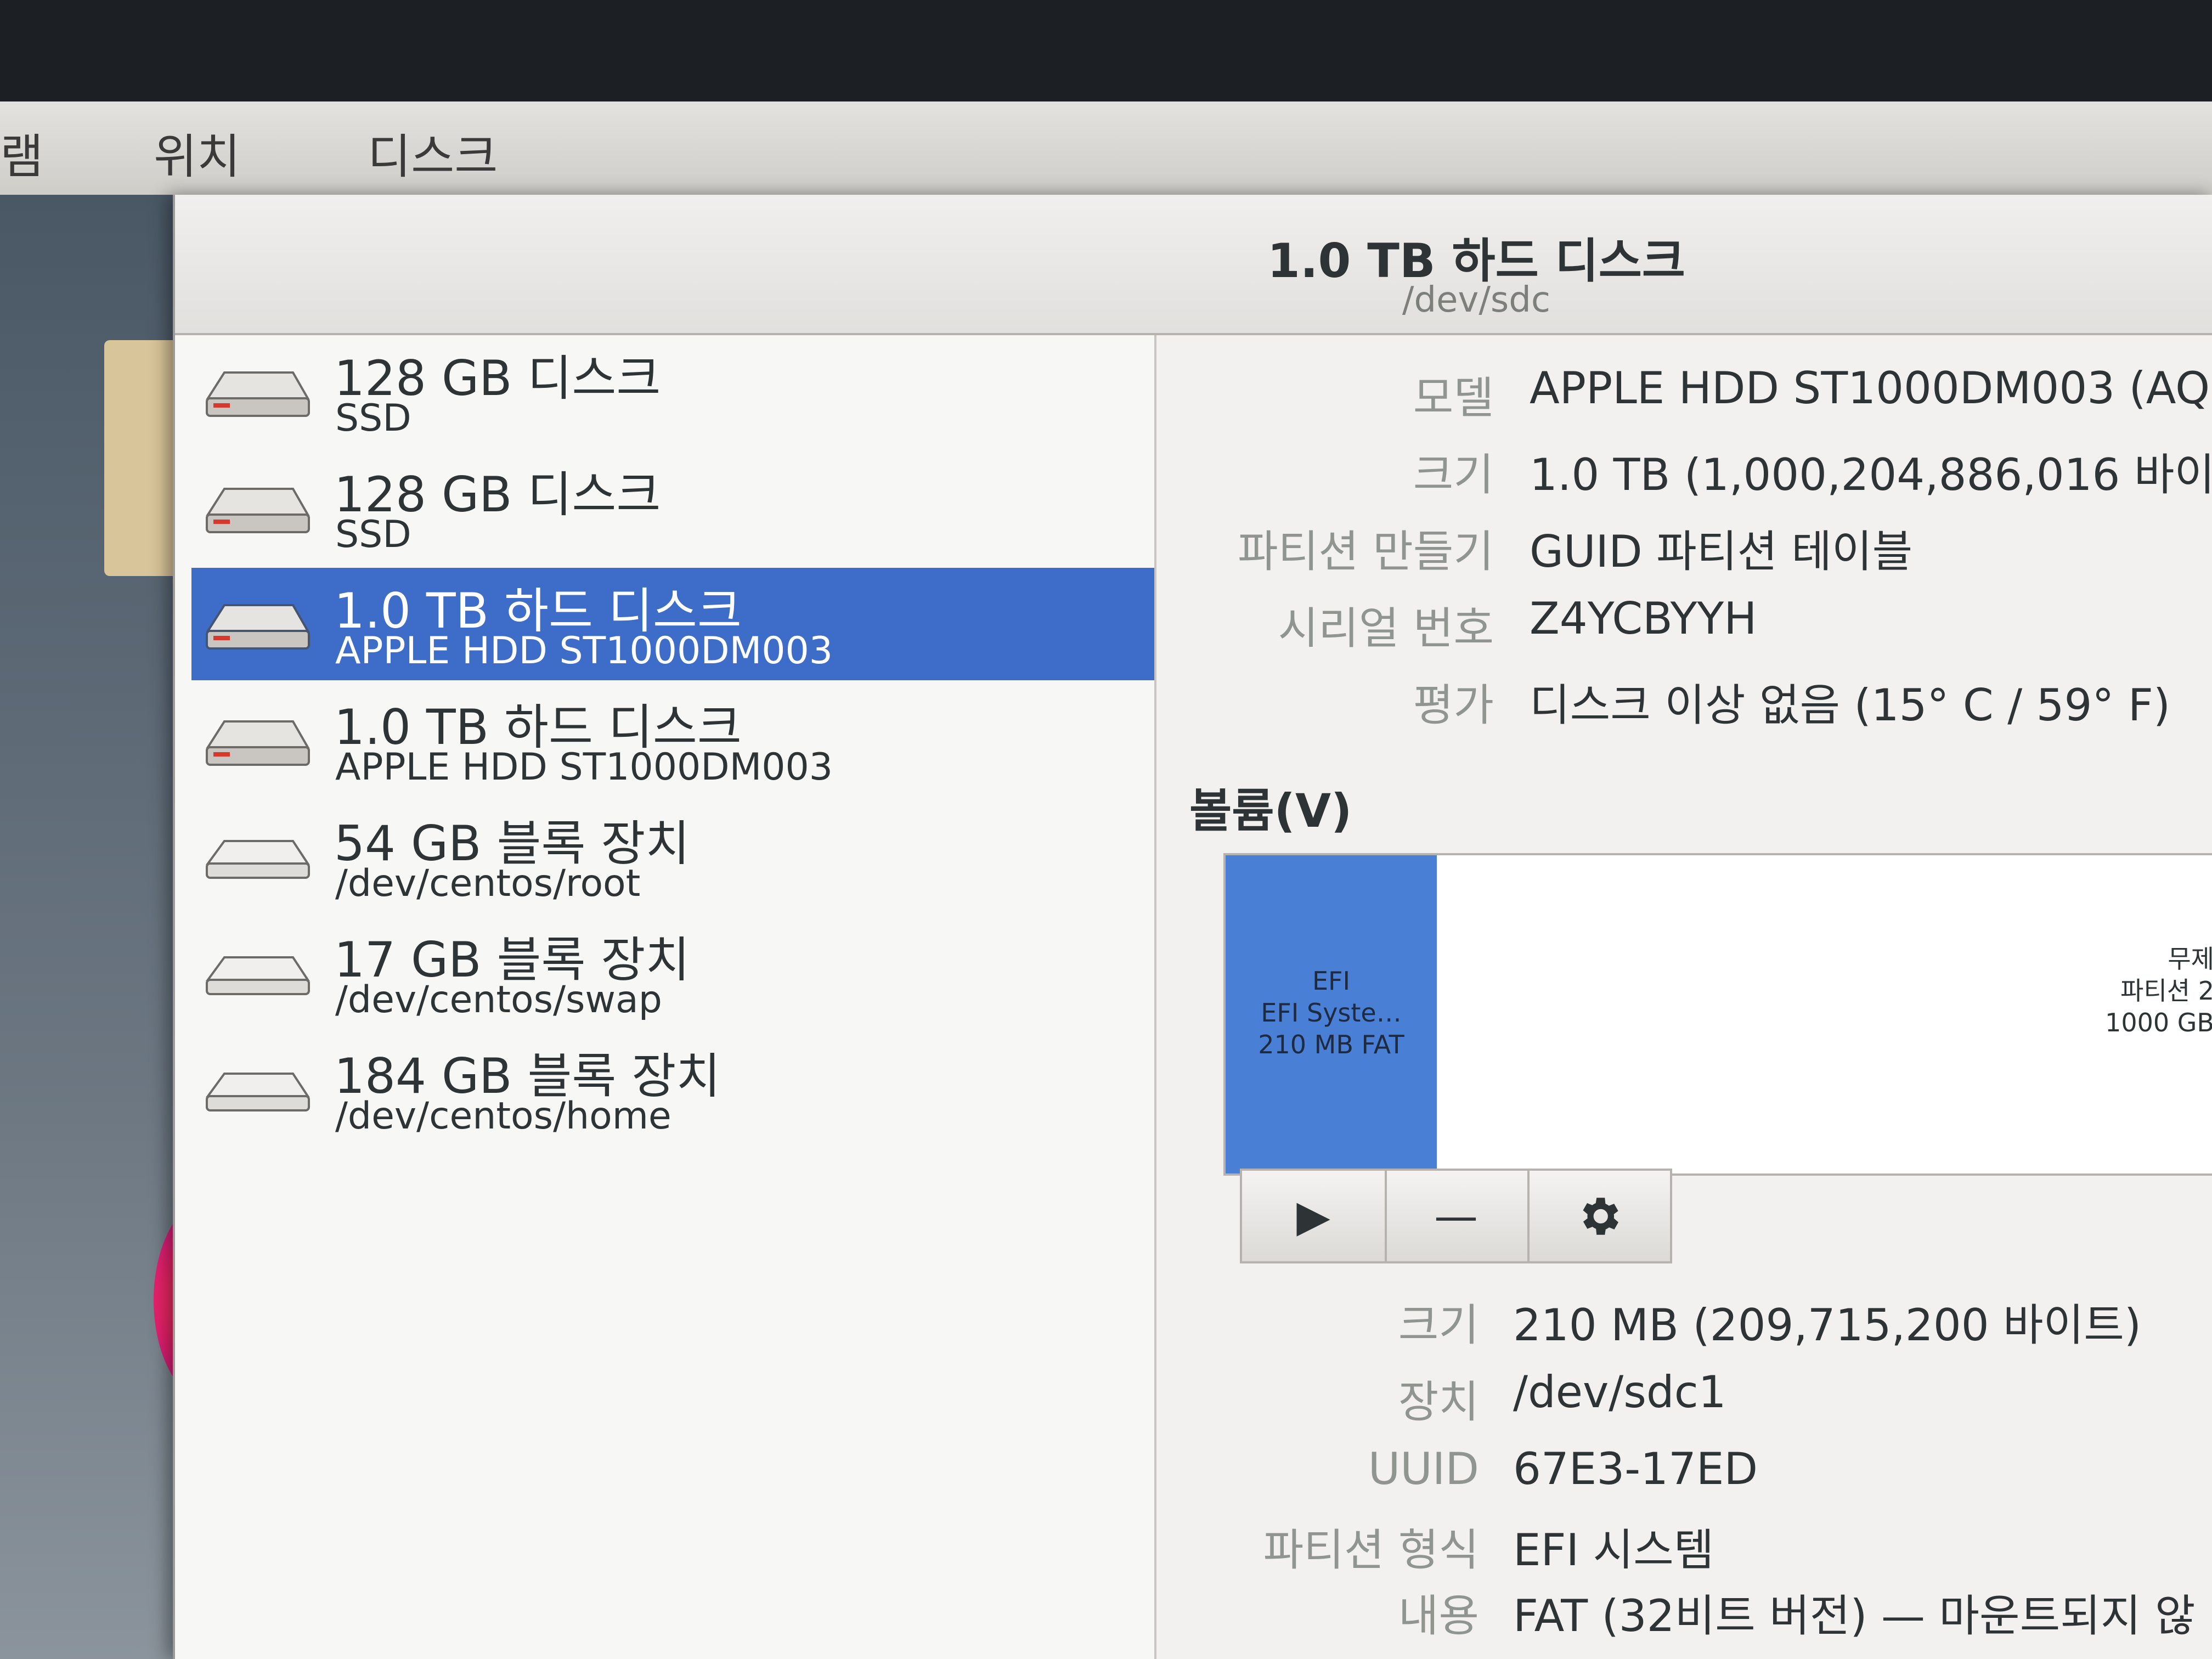 The height and width of the screenshot is (1659, 2212). What do you see at coordinates (1476, 300) in the screenshot?
I see `window-subtitle: /dev/sdc` at bounding box center [1476, 300].